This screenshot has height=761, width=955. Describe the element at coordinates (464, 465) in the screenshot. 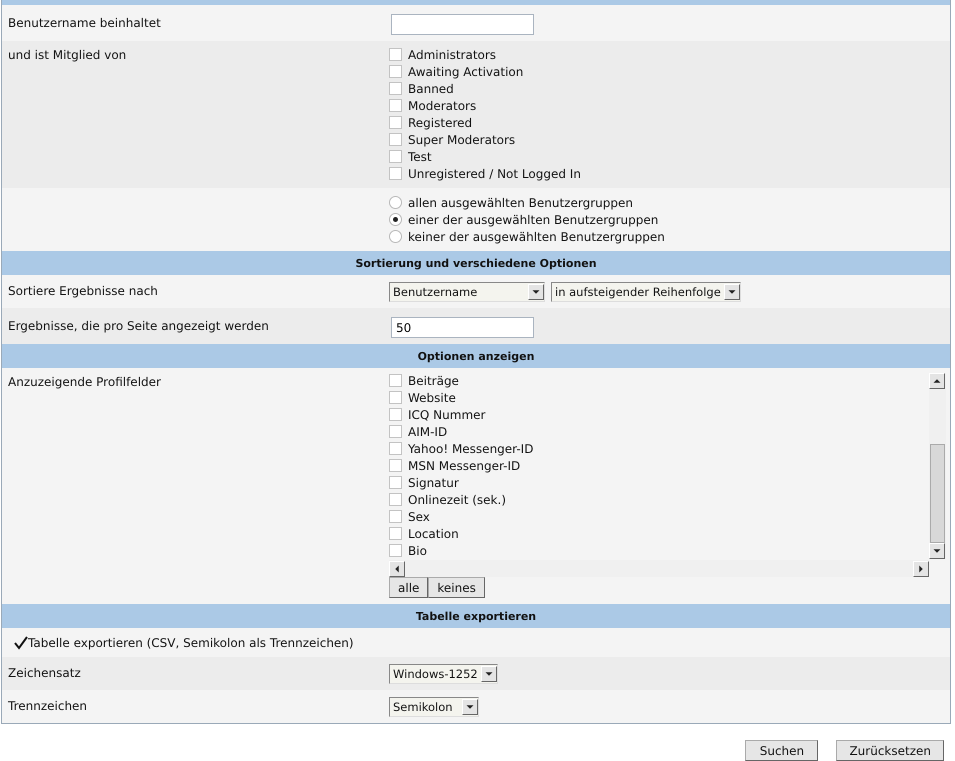

I see `checkbox-label: MSN Messenger-ID` at that location.